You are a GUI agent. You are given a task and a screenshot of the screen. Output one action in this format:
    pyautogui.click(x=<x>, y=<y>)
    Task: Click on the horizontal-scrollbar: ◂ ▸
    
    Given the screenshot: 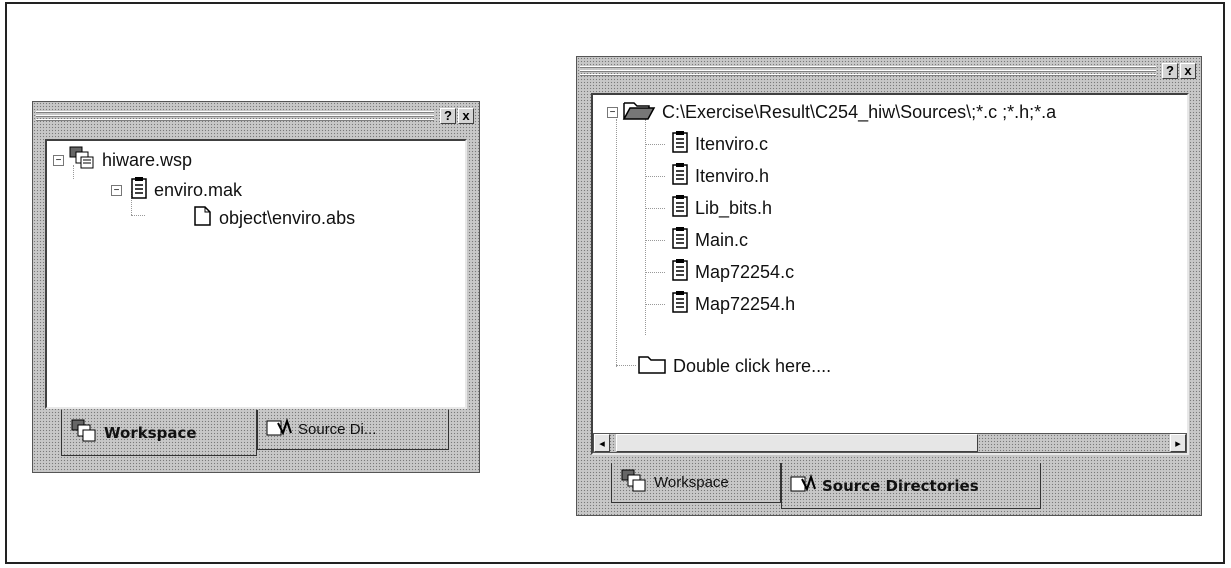 What is the action you would take?
    pyautogui.click(x=890, y=443)
    